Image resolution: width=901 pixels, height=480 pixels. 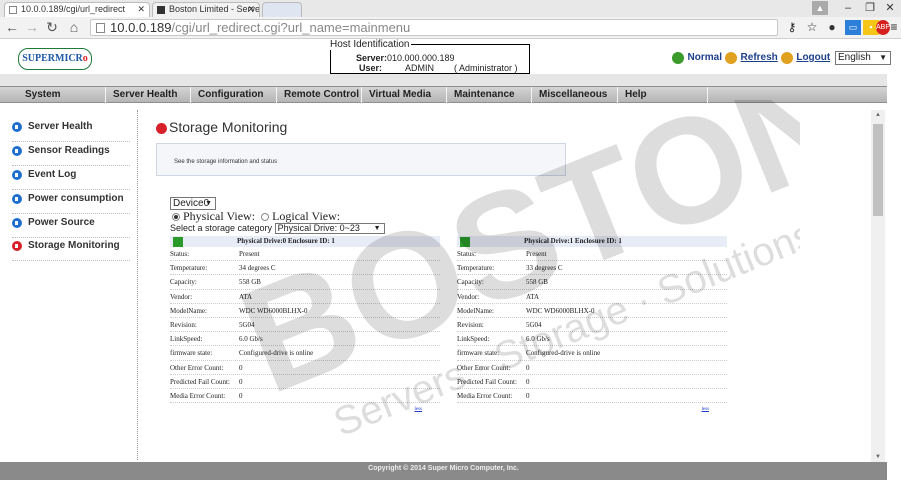 I want to click on field-key: Revision:, so click(x=183, y=324).